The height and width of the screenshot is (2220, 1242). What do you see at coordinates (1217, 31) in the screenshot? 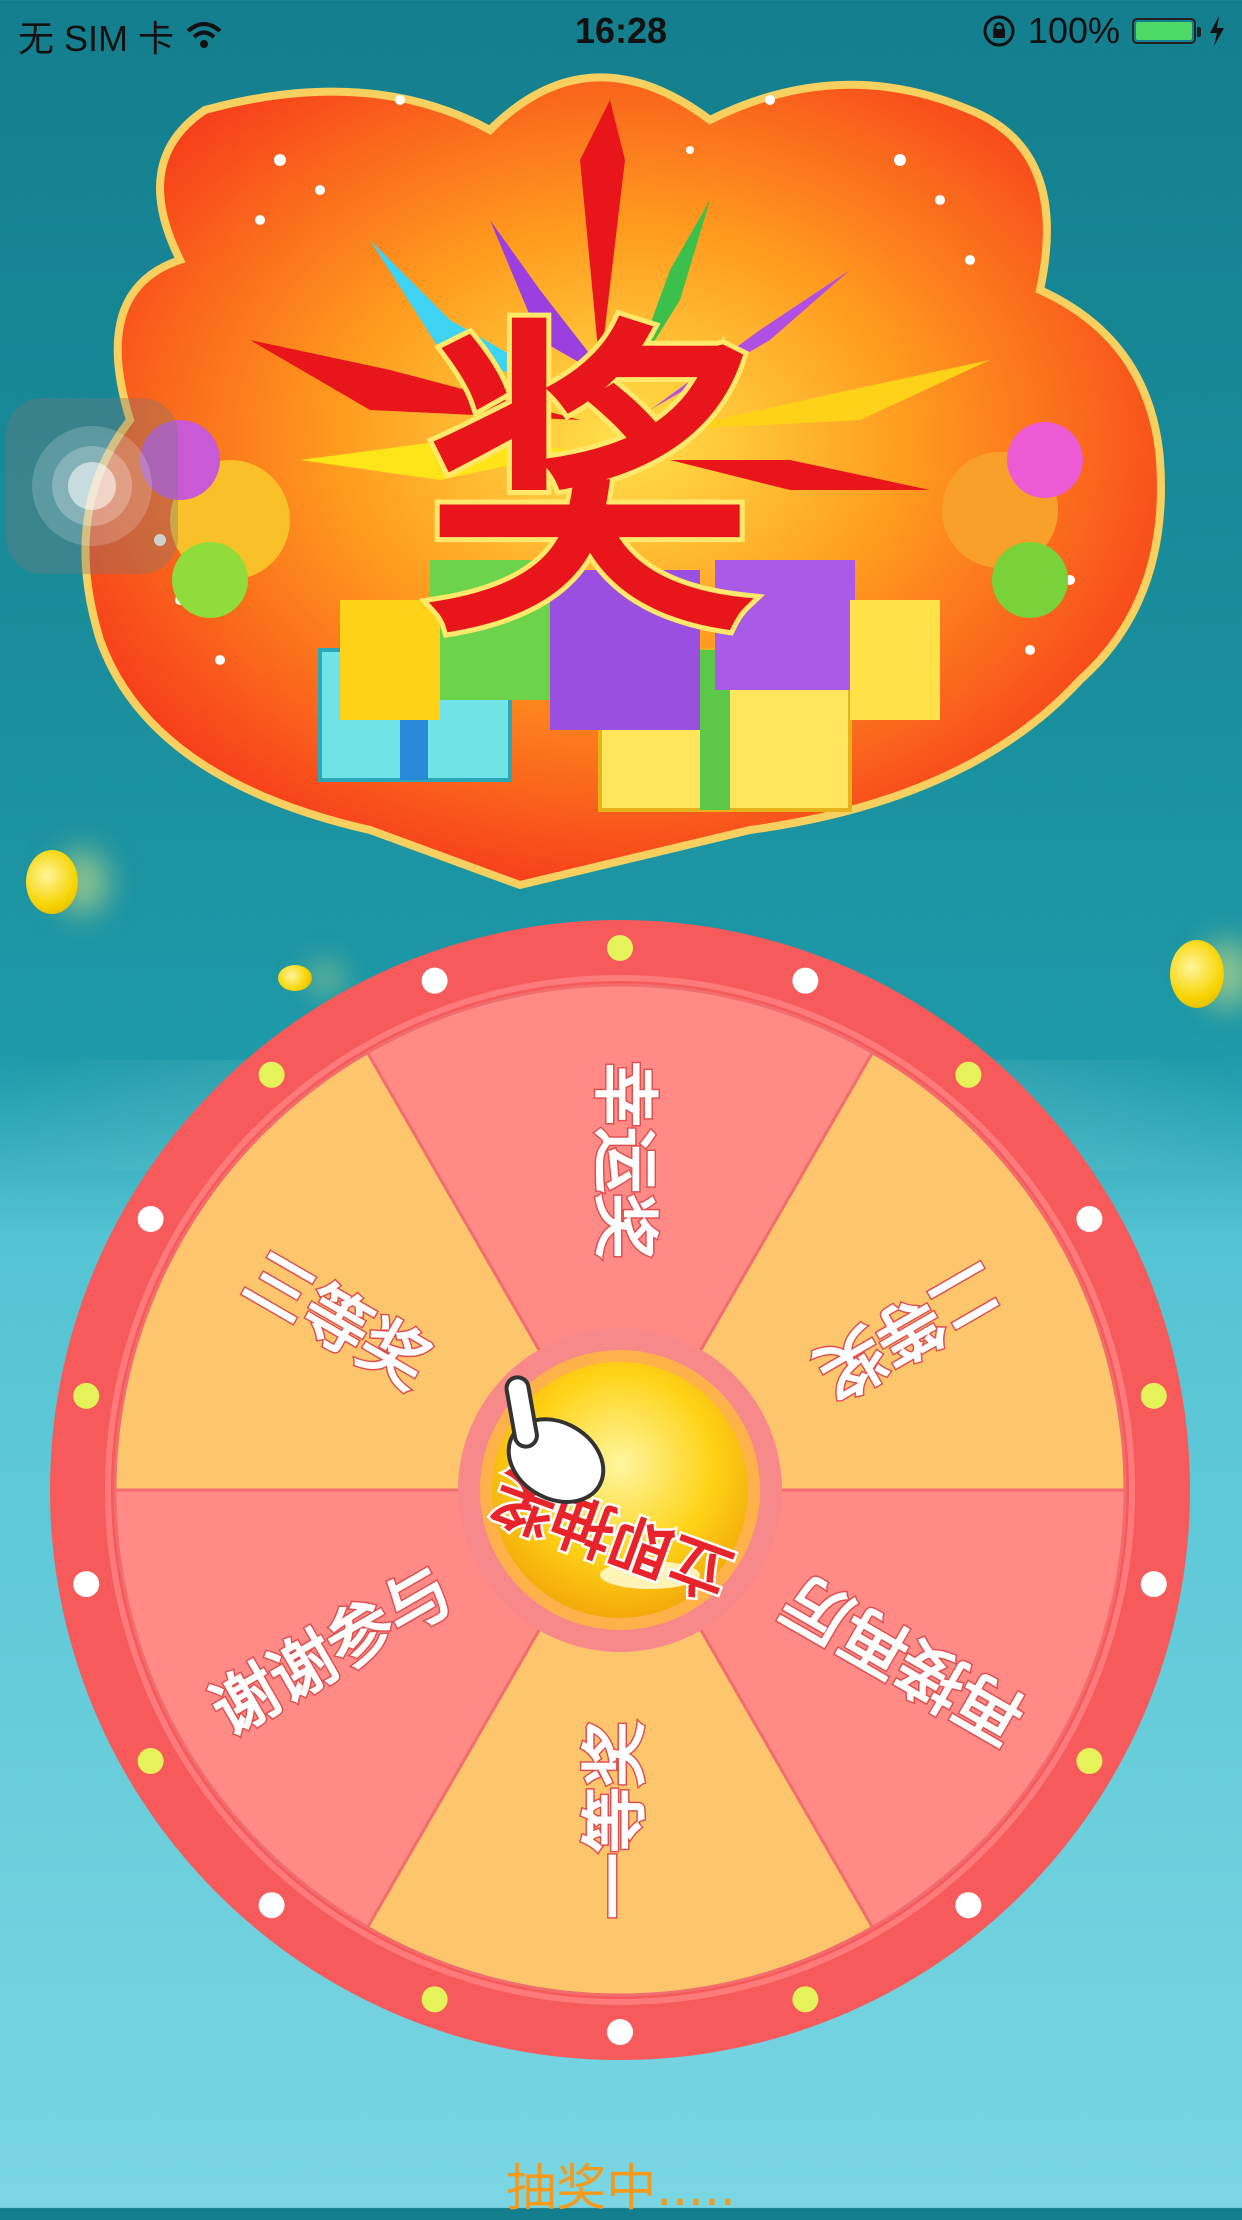
I see `charging-icon` at bounding box center [1217, 31].